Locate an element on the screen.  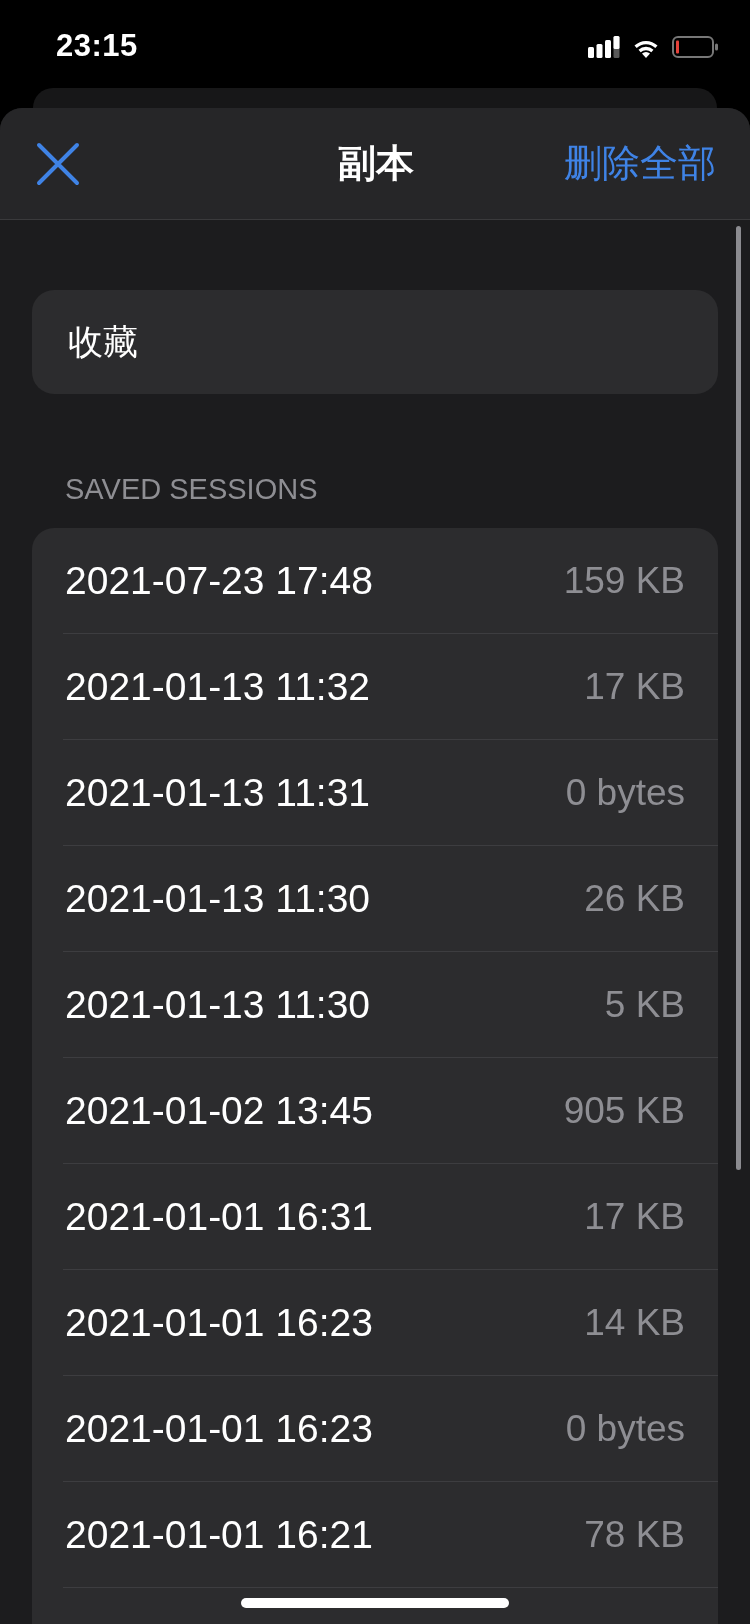
session-size: 14 KB is located at coordinates (634, 1322).